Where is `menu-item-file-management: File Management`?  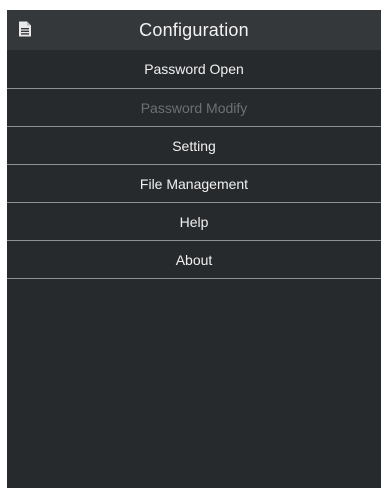
menu-item-file-management: File Management is located at coordinates (194, 184).